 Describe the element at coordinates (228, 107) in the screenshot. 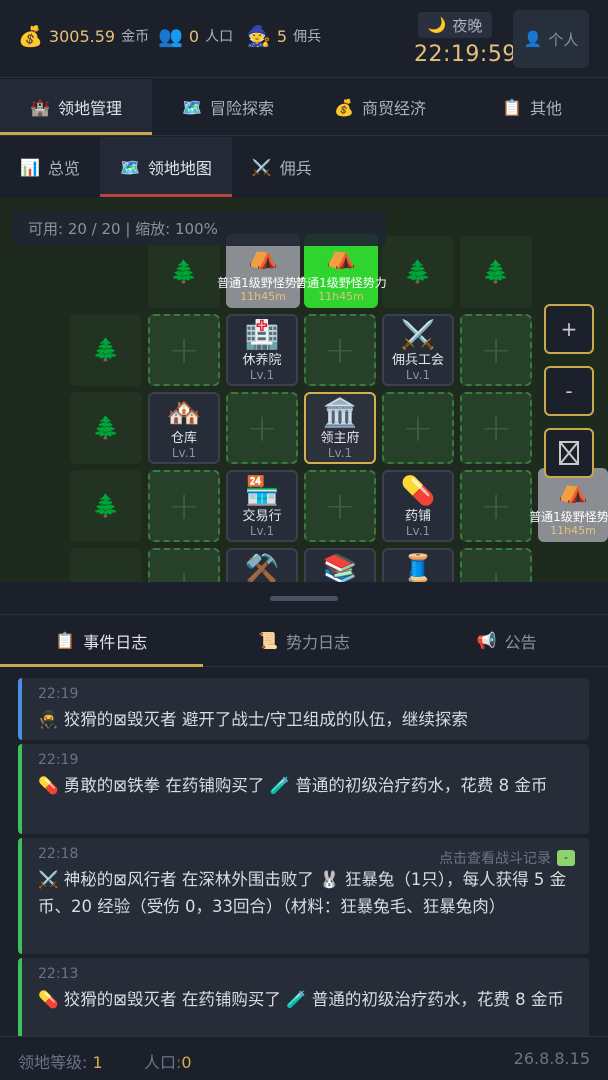

I see `tab-adventure: 🗺️ 冒险探索` at that location.